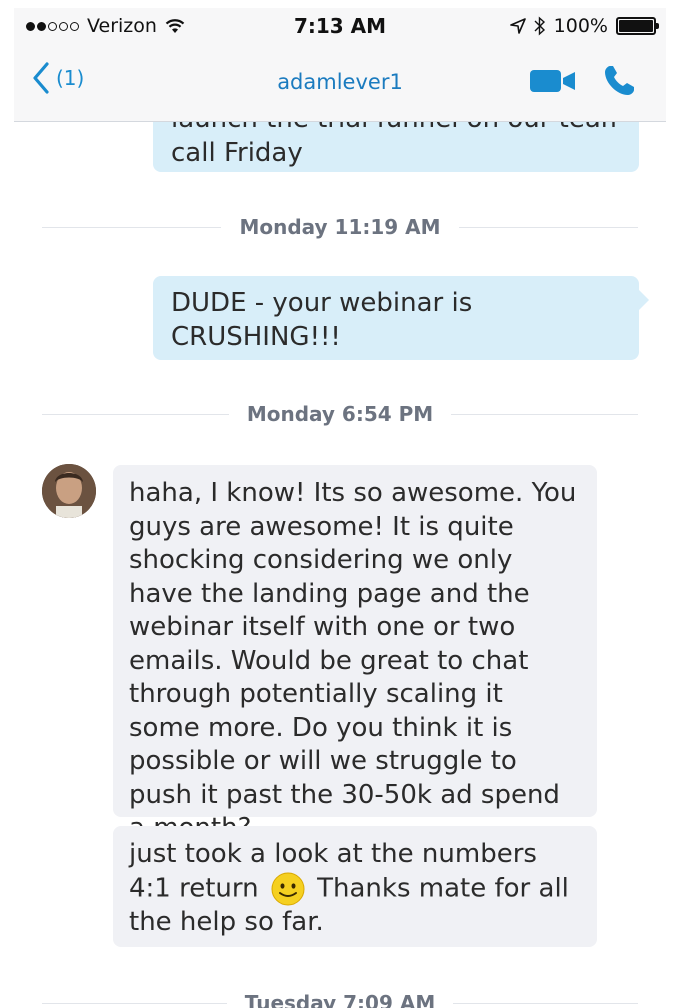  I want to click on battery-percent: 100%, so click(580, 26).